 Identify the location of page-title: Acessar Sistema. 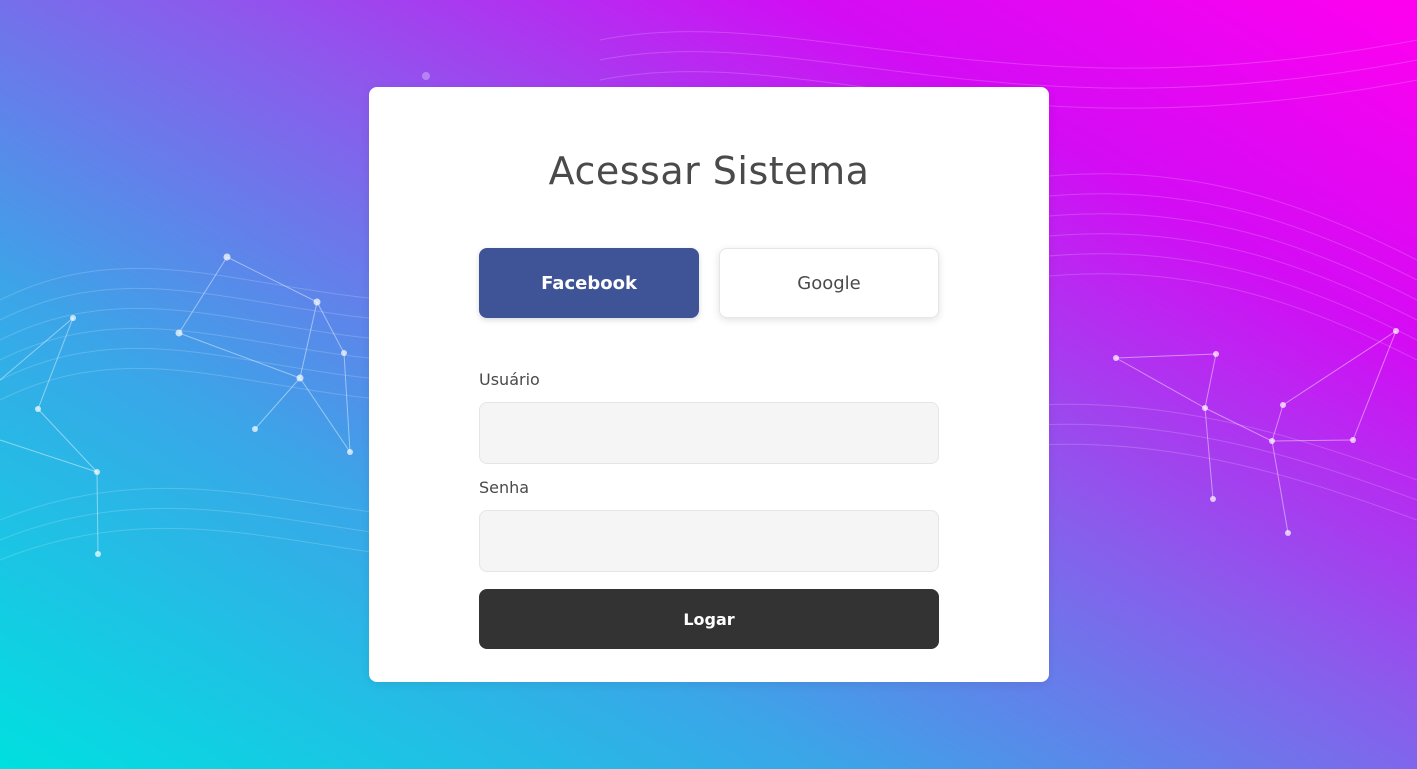
(709, 171).